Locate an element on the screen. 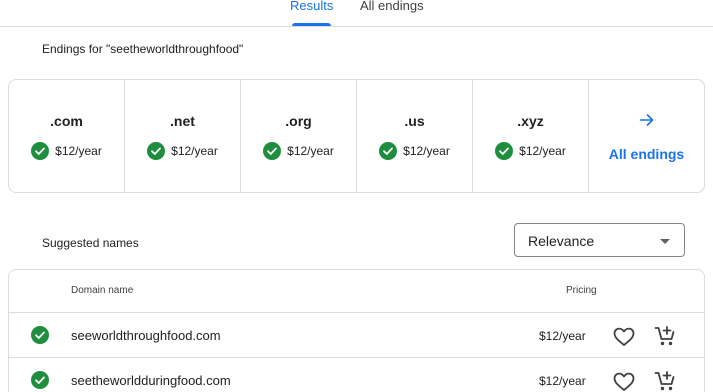  sort-selected-value: Relevance is located at coordinates (561, 241).